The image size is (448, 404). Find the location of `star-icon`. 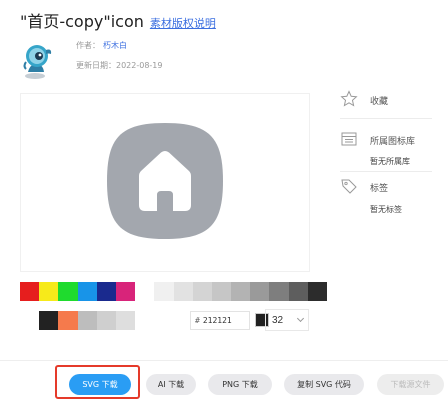

star-icon is located at coordinates (349, 99).